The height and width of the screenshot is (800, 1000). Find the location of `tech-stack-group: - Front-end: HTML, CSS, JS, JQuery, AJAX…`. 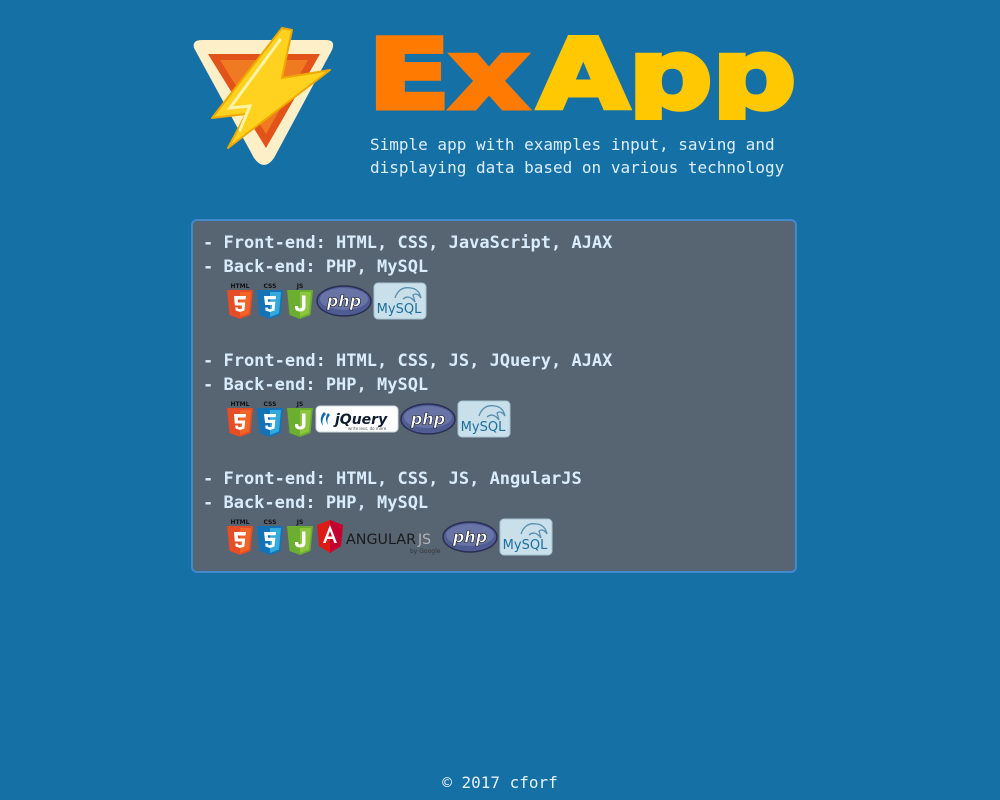

tech-stack-group: - Front-end: HTML, CSS, JS, JQuery, AJAX… is located at coordinates (407, 394).